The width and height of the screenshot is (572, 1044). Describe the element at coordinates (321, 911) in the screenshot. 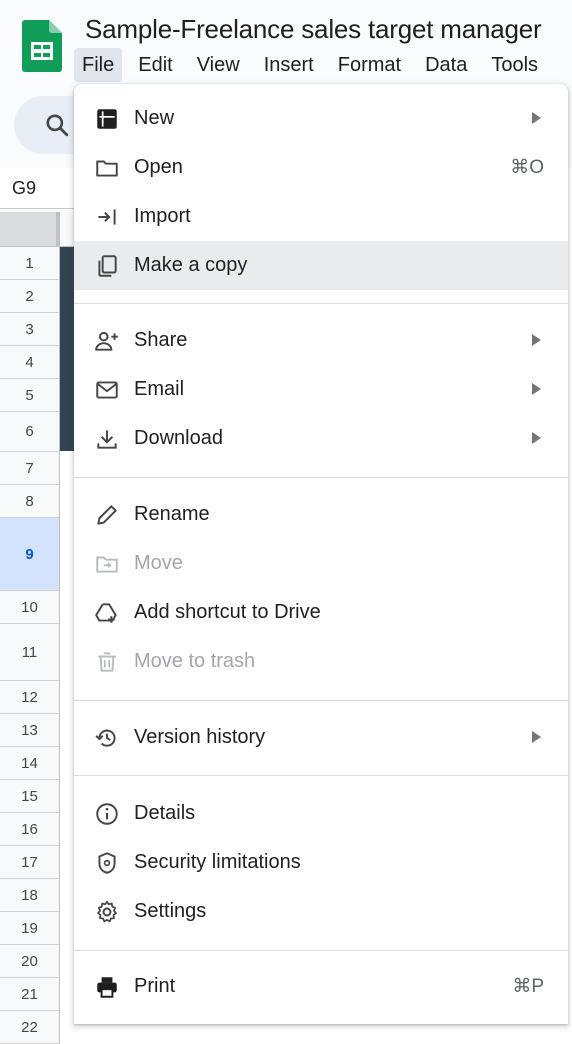

I see `menu-item-settings: Settings` at that location.